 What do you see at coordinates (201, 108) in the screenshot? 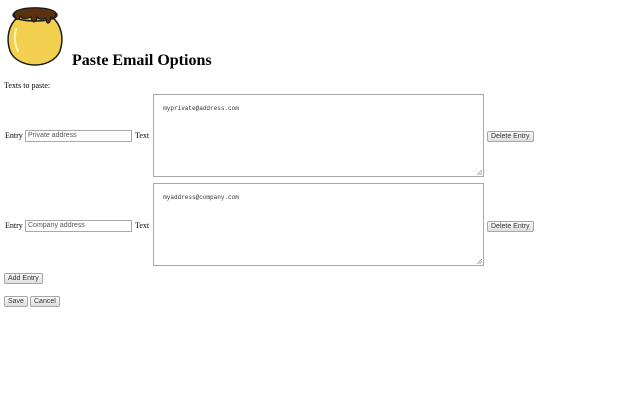
I see `entry-text-value: myprivate@address.com` at bounding box center [201, 108].